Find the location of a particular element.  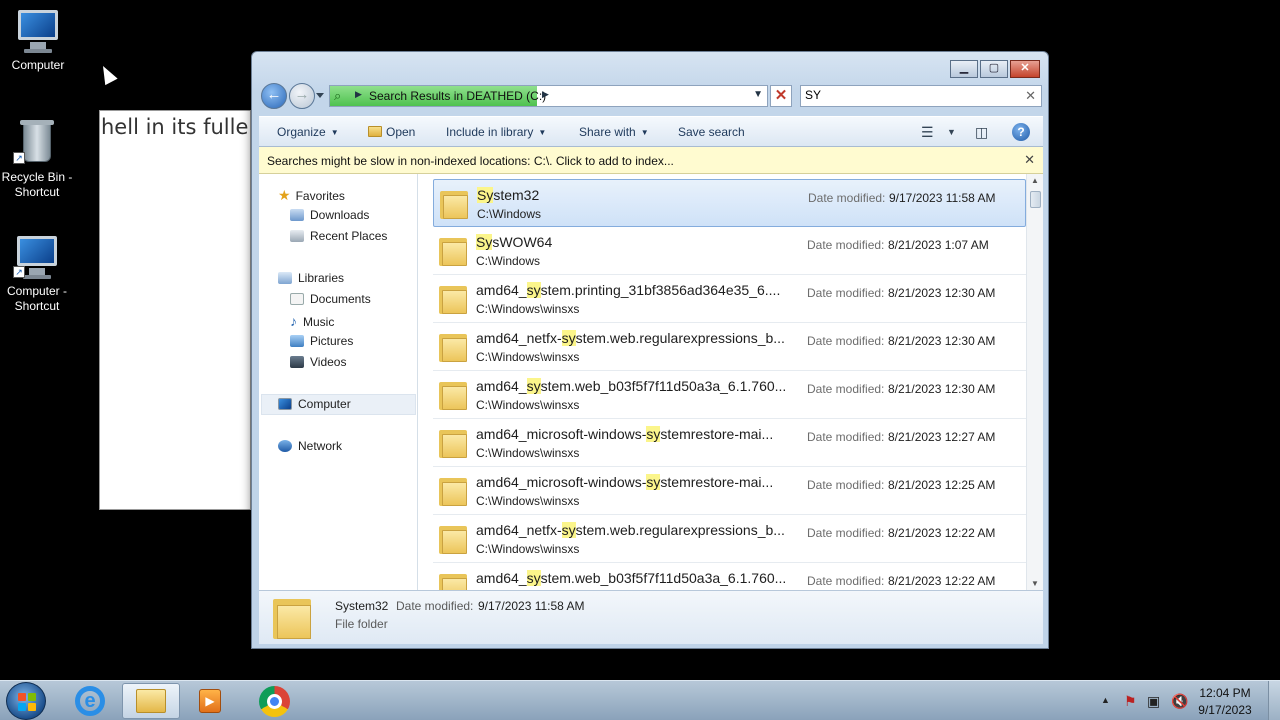

vertical-scrollbar: ▲ ▼ is located at coordinates (1034, 382).